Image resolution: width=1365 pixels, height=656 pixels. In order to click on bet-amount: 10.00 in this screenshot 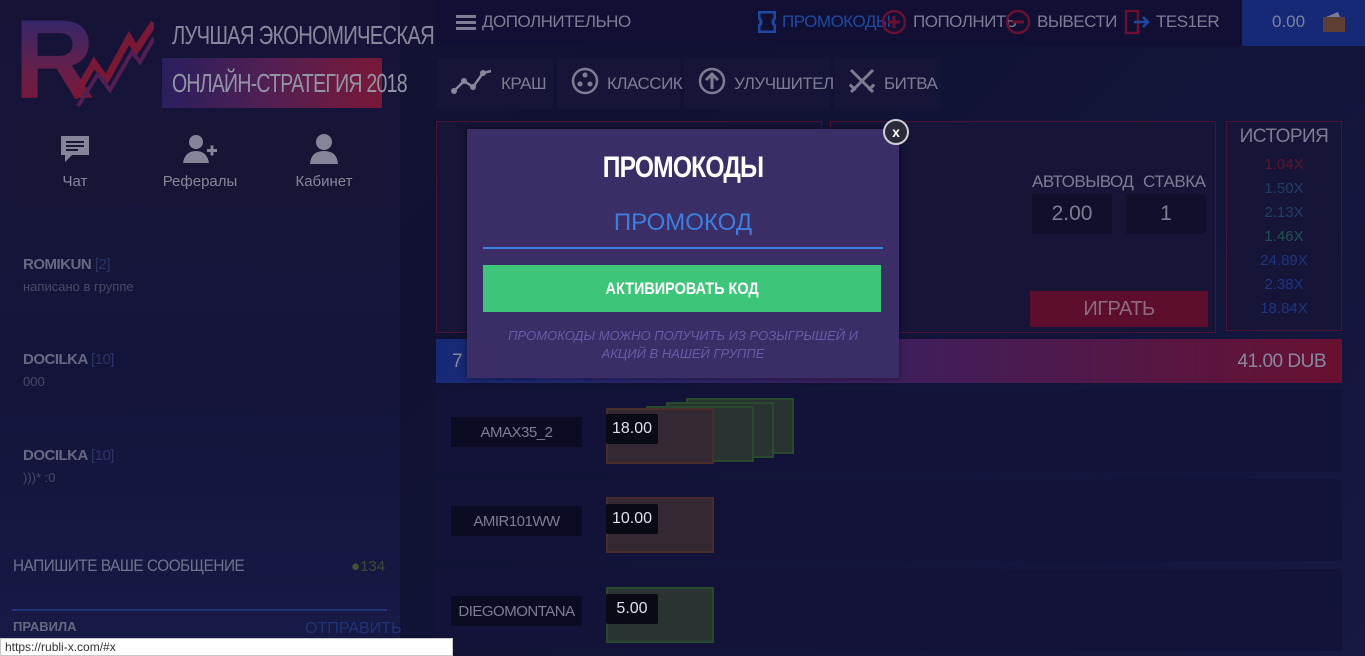, I will do `click(632, 519)`.